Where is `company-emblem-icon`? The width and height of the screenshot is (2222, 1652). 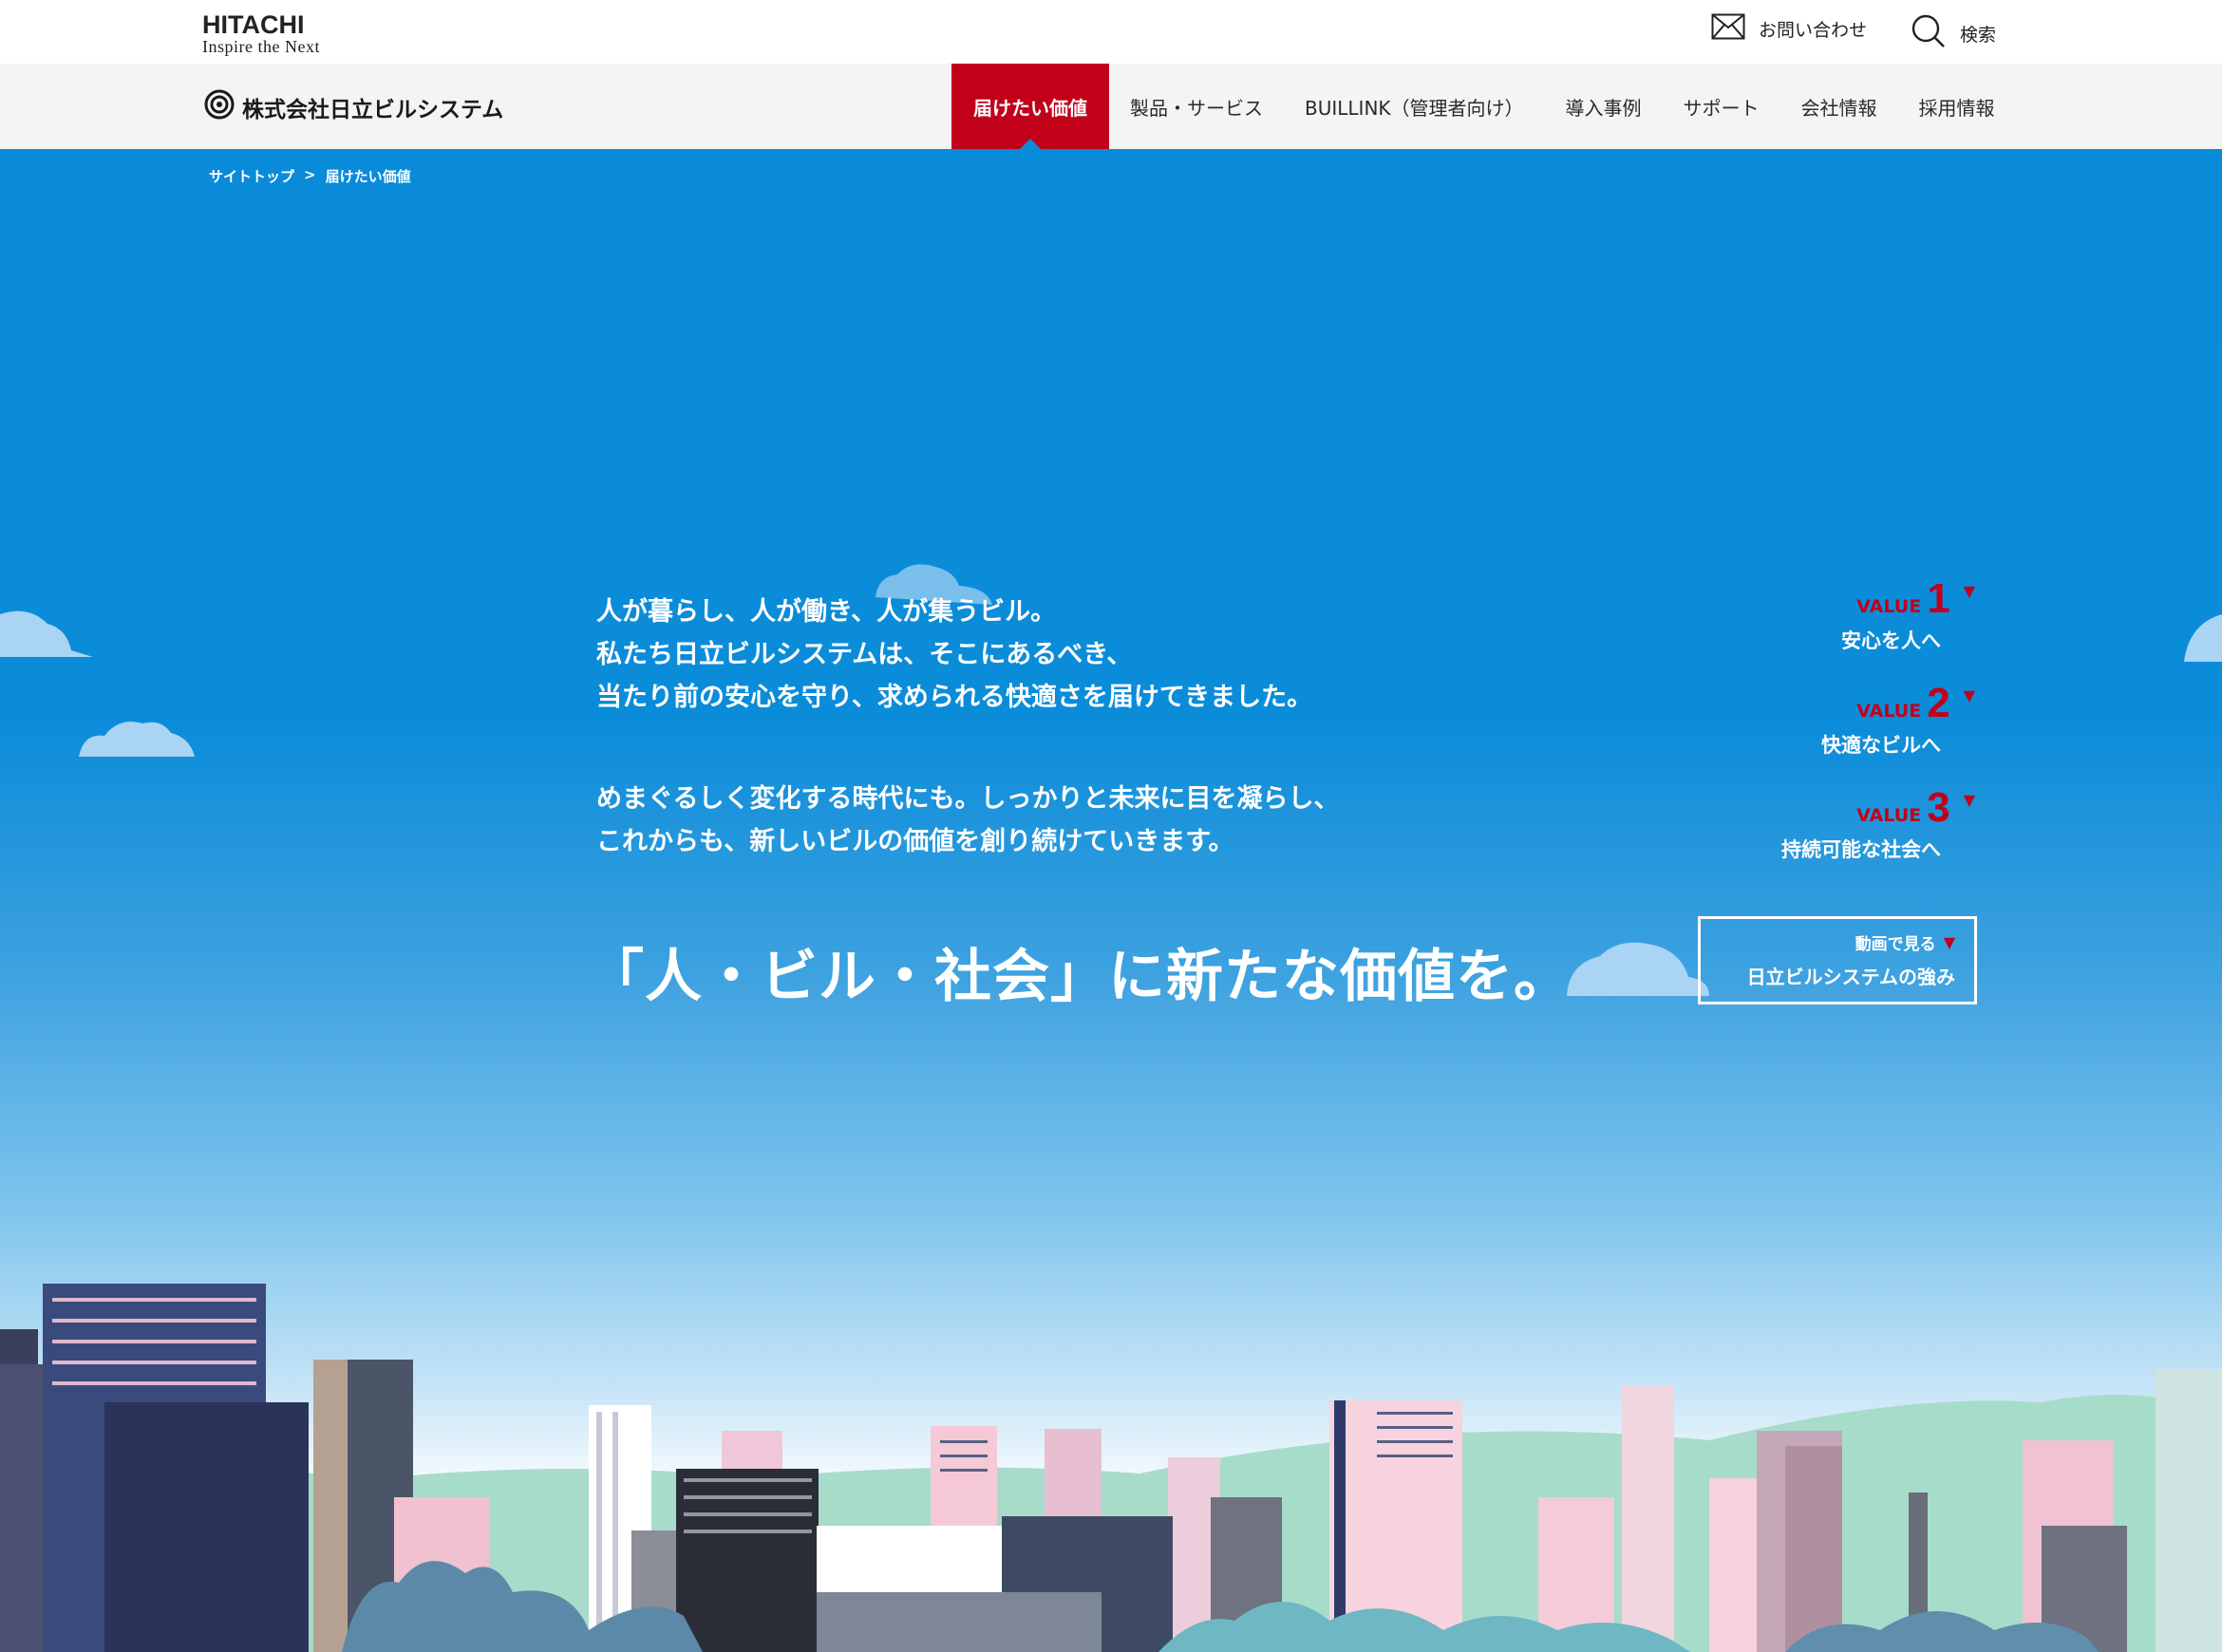 company-emblem-icon is located at coordinates (219, 107).